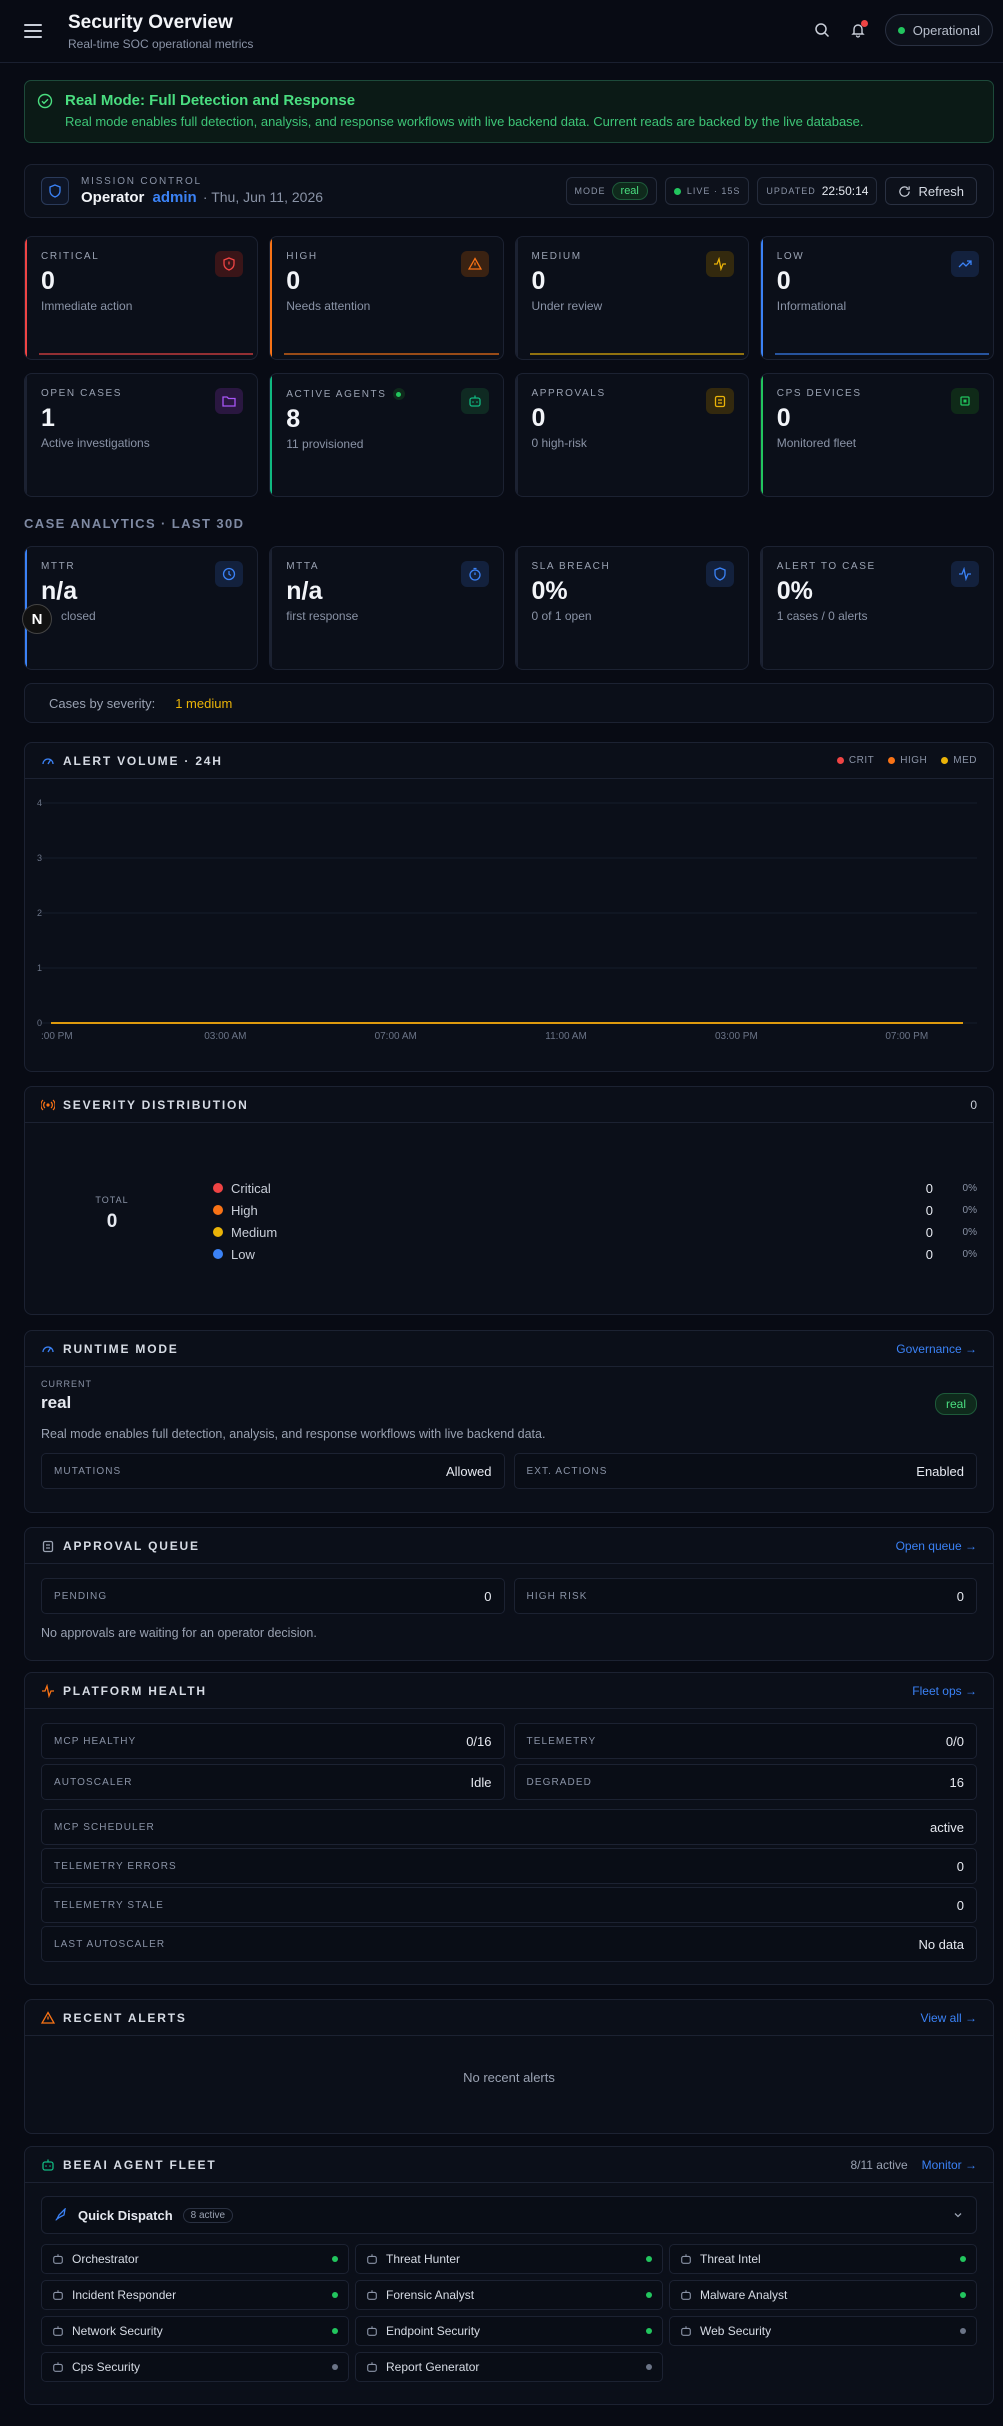 The image size is (1003, 2426). Describe the element at coordinates (37, 619) in the screenshot. I see `floating-n-badge: N` at that location.